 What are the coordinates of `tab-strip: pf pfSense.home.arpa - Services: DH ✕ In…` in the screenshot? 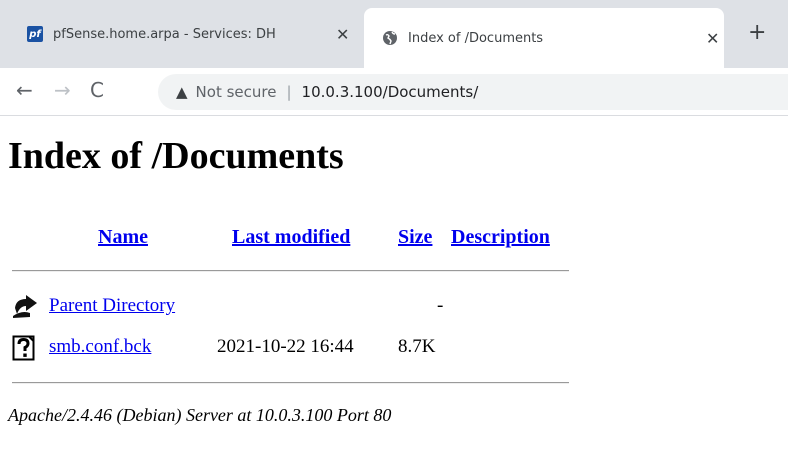 It's located at (394, 34).